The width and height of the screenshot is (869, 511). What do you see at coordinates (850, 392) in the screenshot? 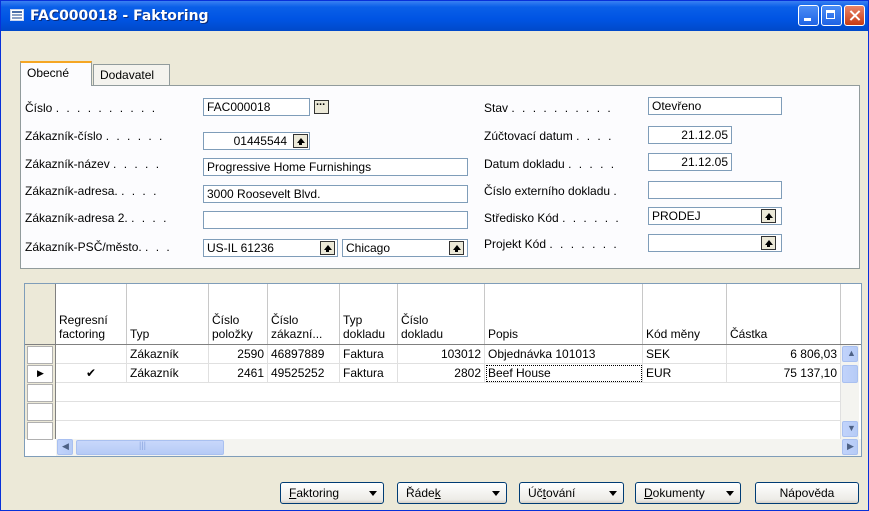
I see `vertical-scrollbar: ▲ ▼` at bounding box center [850, 392].